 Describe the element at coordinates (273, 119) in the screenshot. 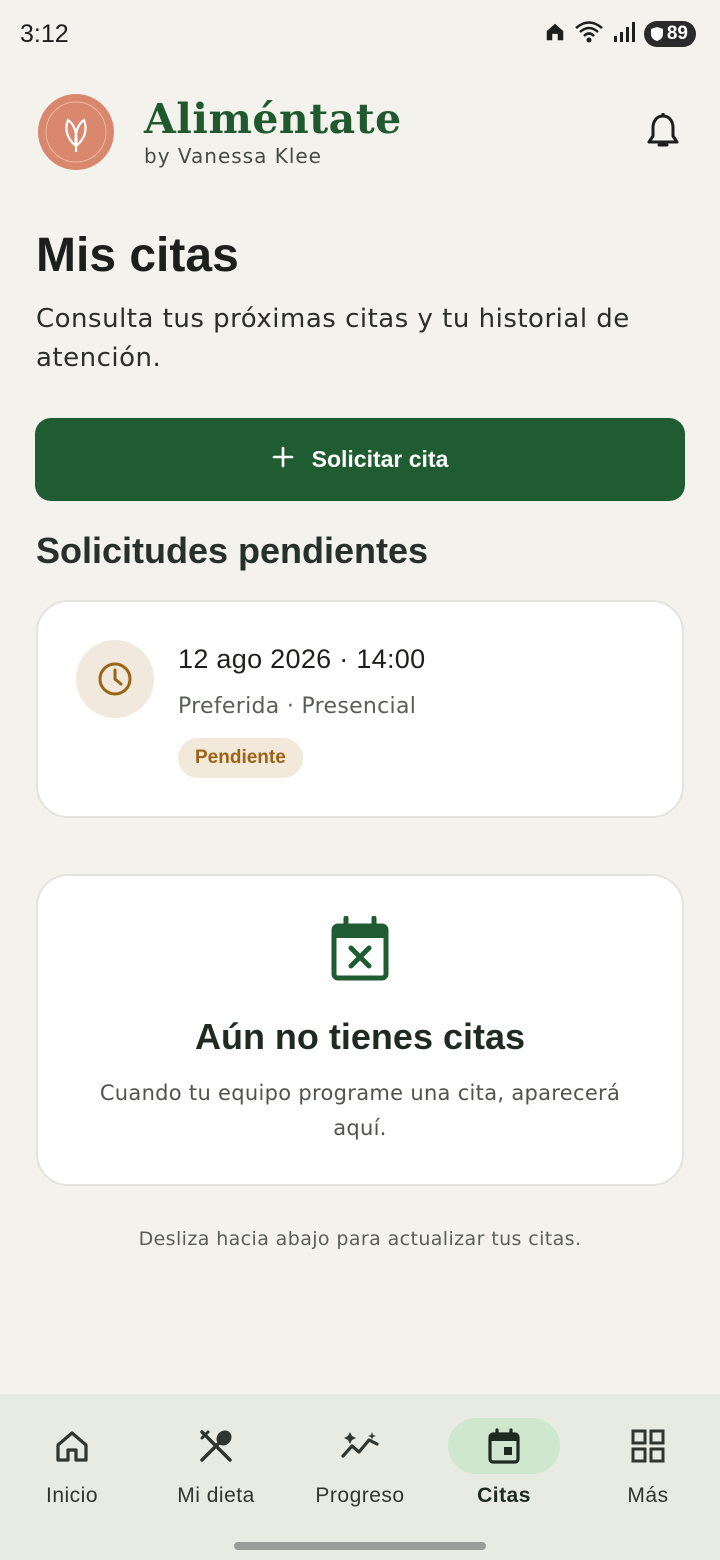

I see `brand-name: Aliméntate` at that location.